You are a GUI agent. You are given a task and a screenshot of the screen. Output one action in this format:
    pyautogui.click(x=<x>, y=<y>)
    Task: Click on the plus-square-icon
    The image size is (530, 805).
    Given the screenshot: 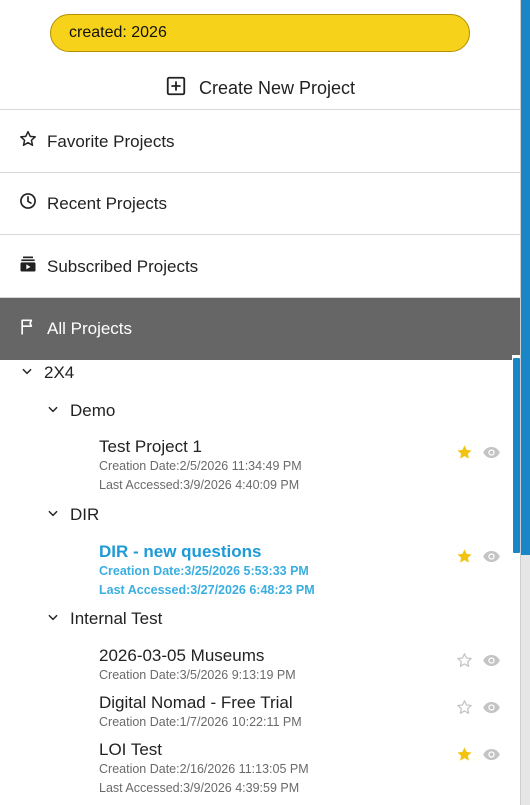 What is the action you would take?
    pyautogui.click(x=176, y=88)
    